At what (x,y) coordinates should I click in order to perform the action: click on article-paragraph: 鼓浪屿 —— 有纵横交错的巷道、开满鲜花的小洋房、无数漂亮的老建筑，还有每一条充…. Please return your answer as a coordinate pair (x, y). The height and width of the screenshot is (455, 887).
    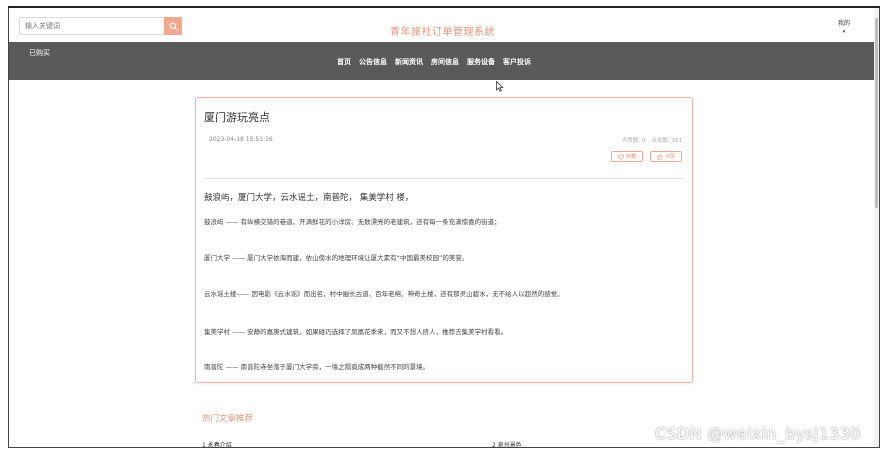
    Looking at the image, I should click on (352, 222).